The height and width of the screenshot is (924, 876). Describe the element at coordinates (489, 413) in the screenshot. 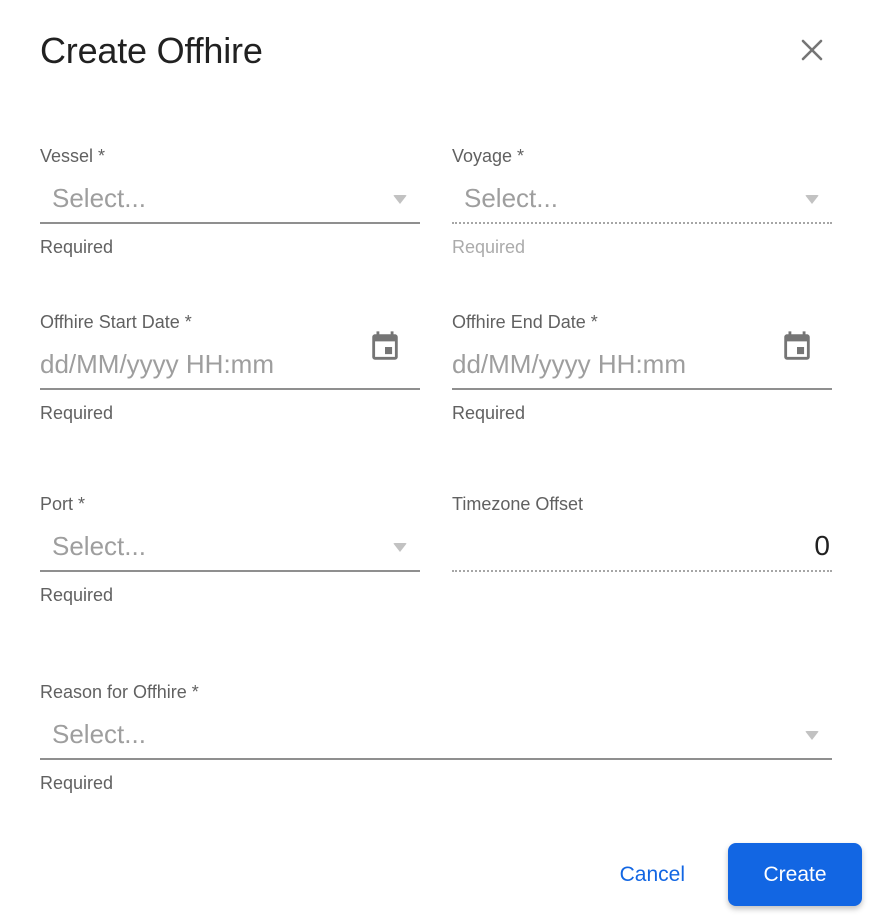

I see `offhire-end-date-required-text: Required` at that location.